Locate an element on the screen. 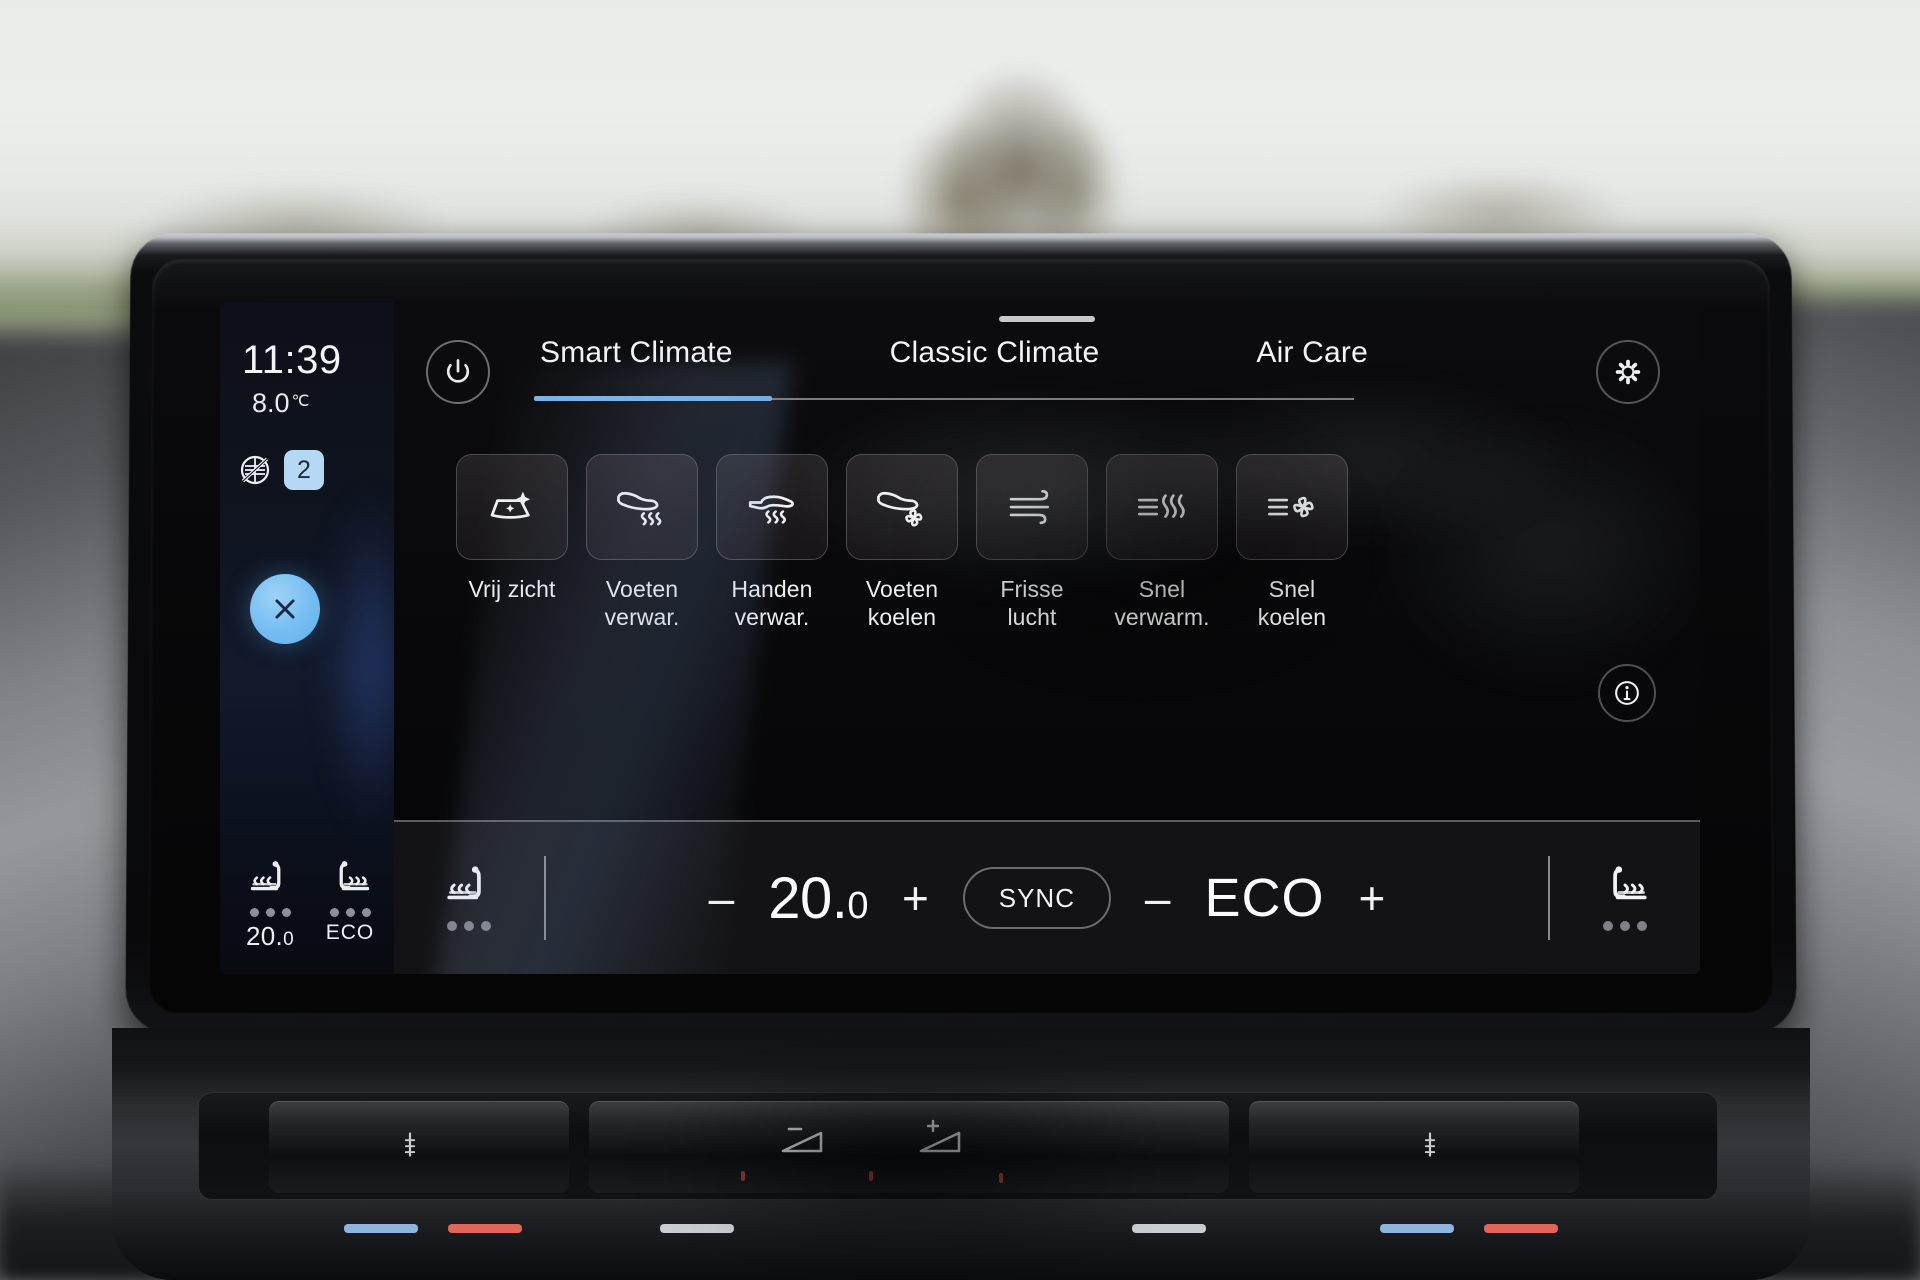  tile-voeten-verwarmen: Voeten verwar. is located at coordinates (642, 542).